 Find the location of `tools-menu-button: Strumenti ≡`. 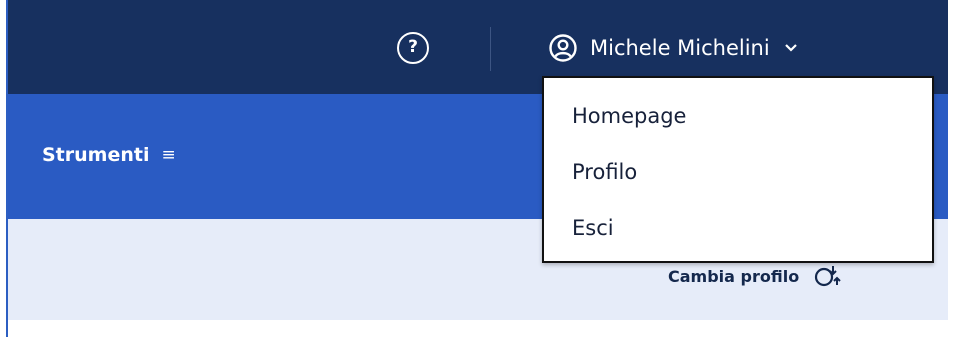

tools-menu-button: Strumenti ≡ is located at coordinates (109, 155).